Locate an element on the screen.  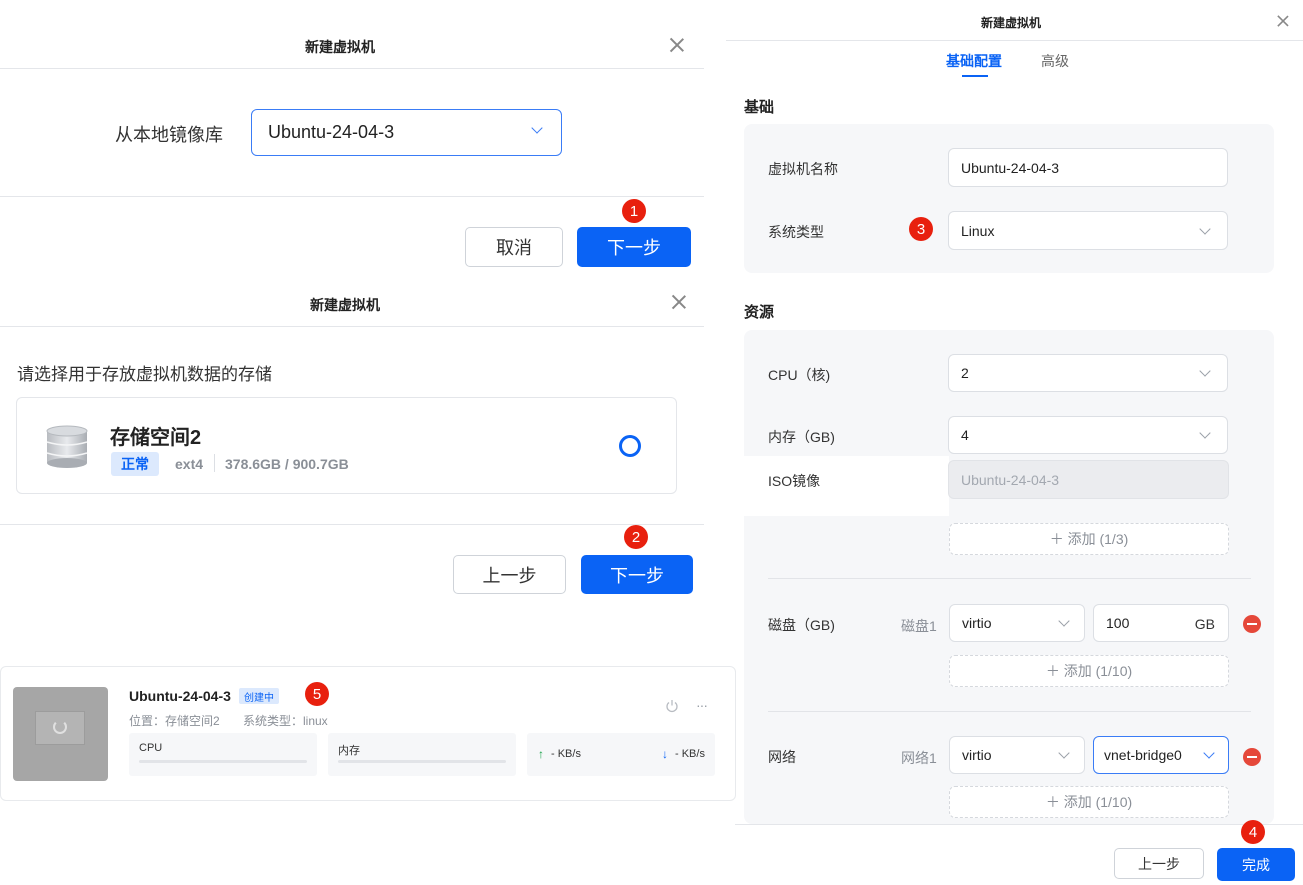
tab-active-indicator is located at coordinates (975, 76).